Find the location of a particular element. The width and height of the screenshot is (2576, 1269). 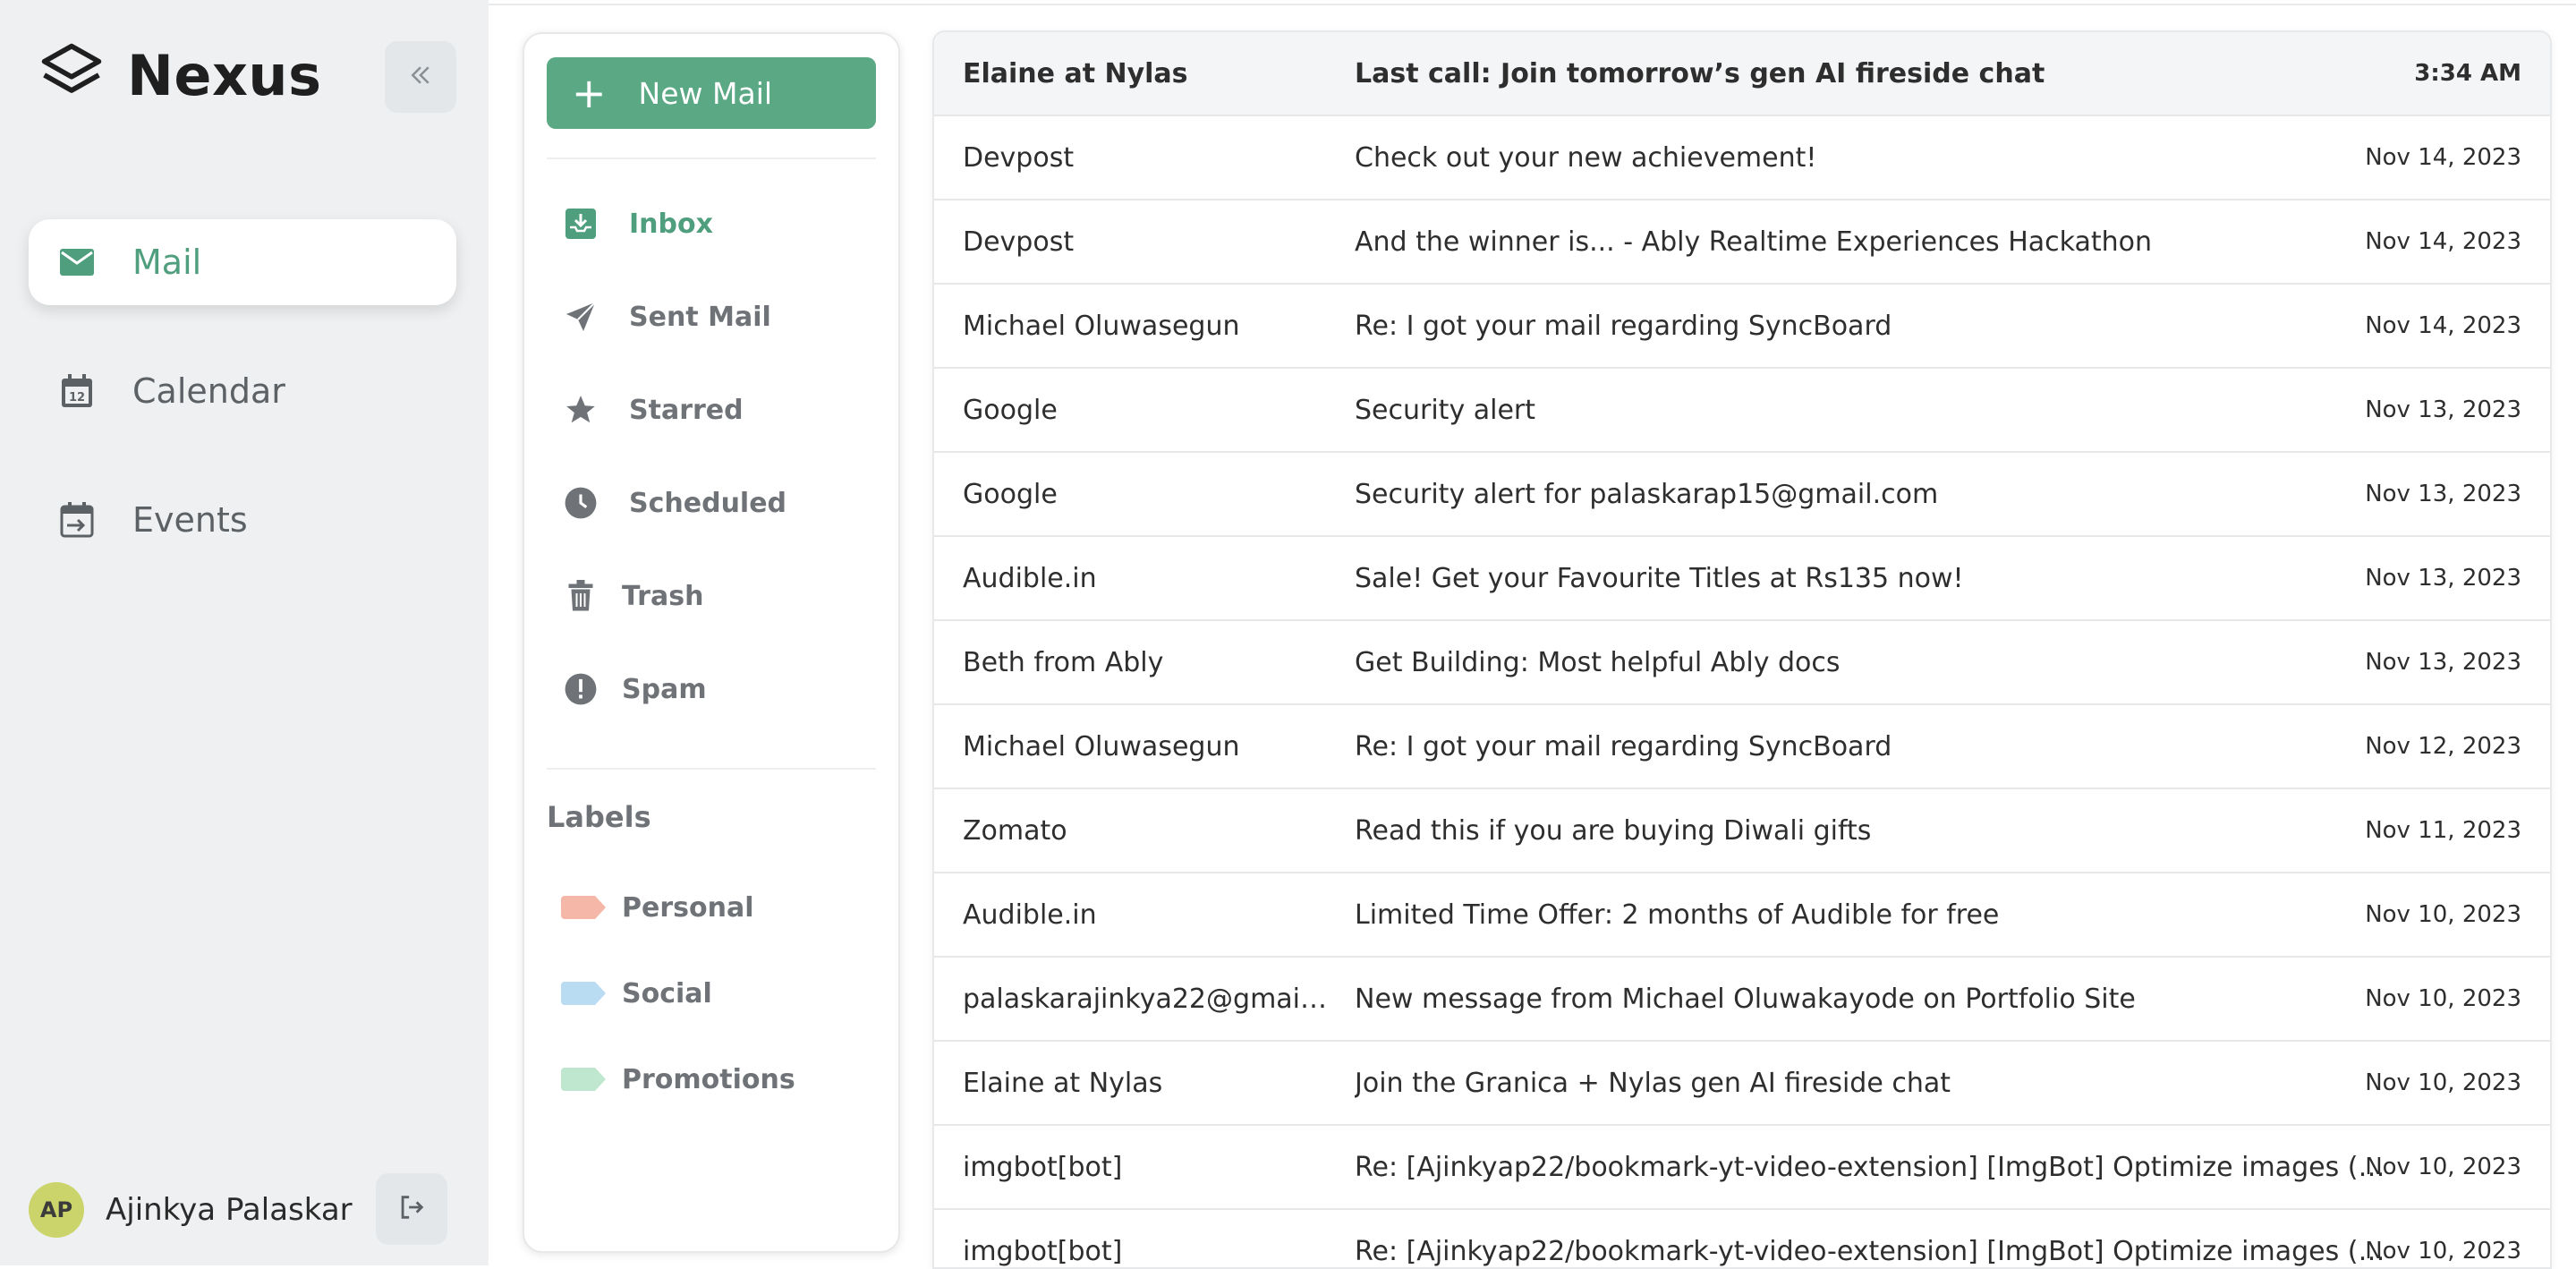

user-name: Ajinkya Palaskar is located at coordinates (229, 1210).